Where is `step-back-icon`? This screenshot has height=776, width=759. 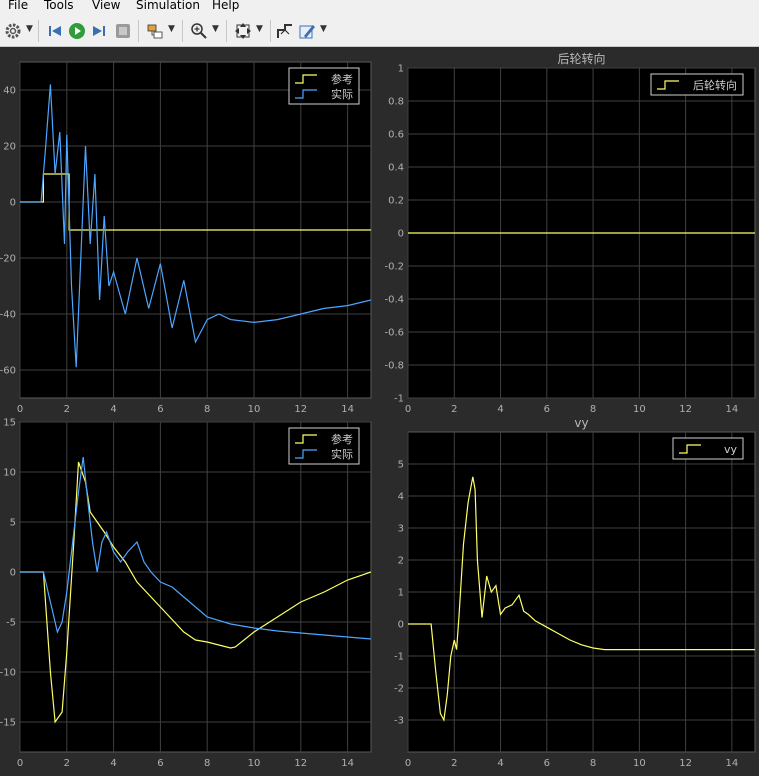
step-back-icon is located at coordinates (55, 31).